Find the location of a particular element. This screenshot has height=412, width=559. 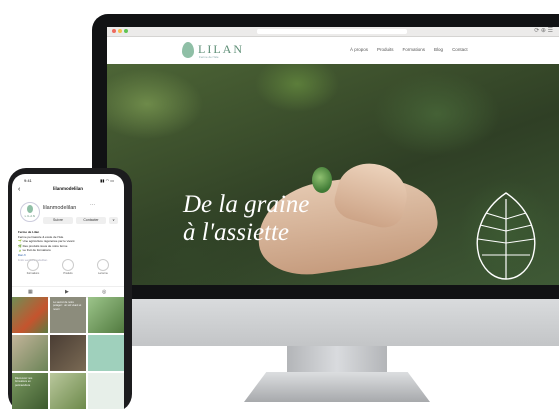

minimize-window-icon is located at coordinates (120, 31).